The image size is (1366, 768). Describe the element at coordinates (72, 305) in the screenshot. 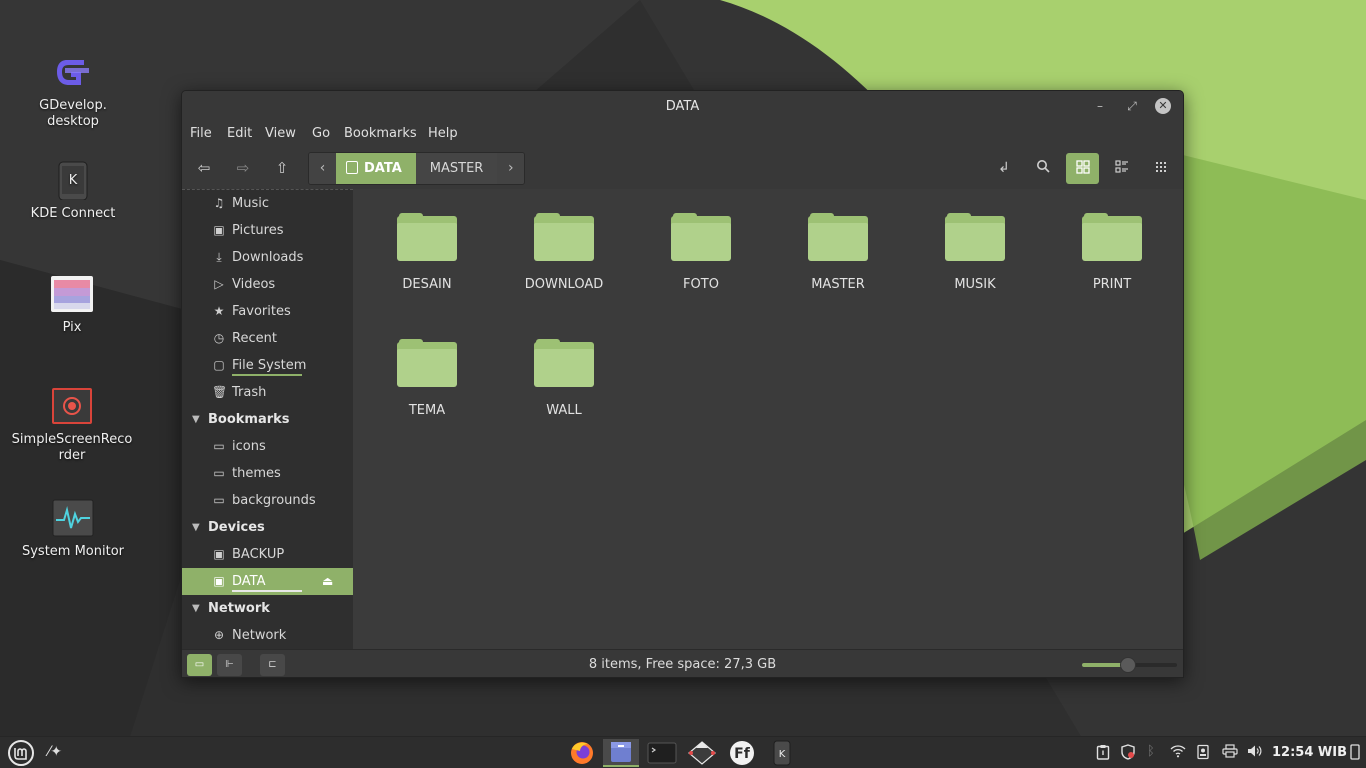

I see `desktop-icon-pix: Pix` at that location.